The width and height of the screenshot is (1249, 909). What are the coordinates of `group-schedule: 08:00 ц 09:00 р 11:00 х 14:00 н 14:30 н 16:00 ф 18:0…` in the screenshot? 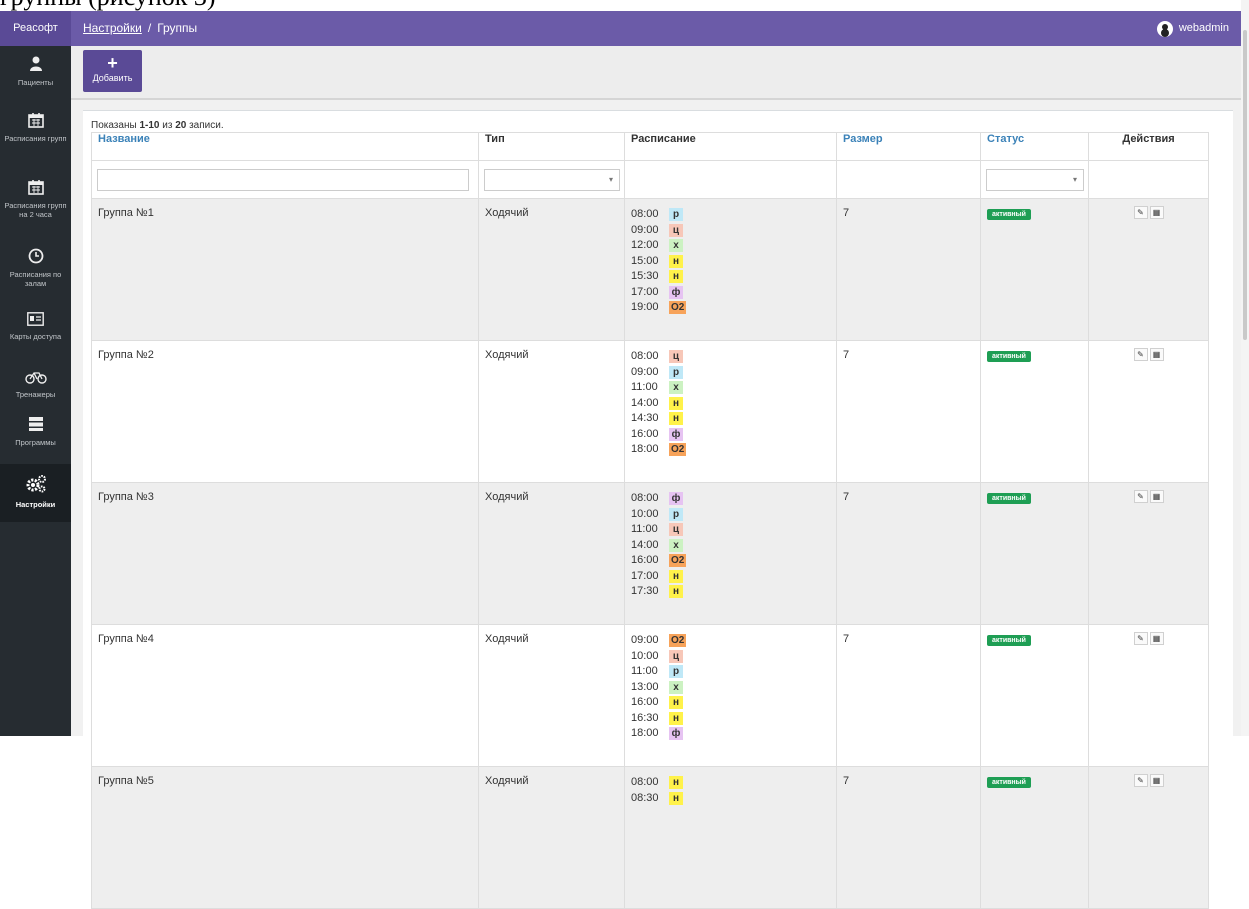 It's located at (730, 411).